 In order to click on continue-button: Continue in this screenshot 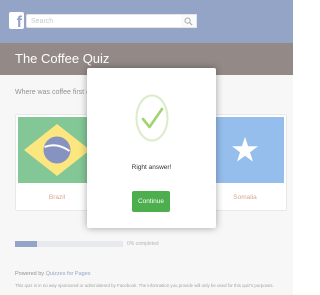, I will do `click(151, 201)`.